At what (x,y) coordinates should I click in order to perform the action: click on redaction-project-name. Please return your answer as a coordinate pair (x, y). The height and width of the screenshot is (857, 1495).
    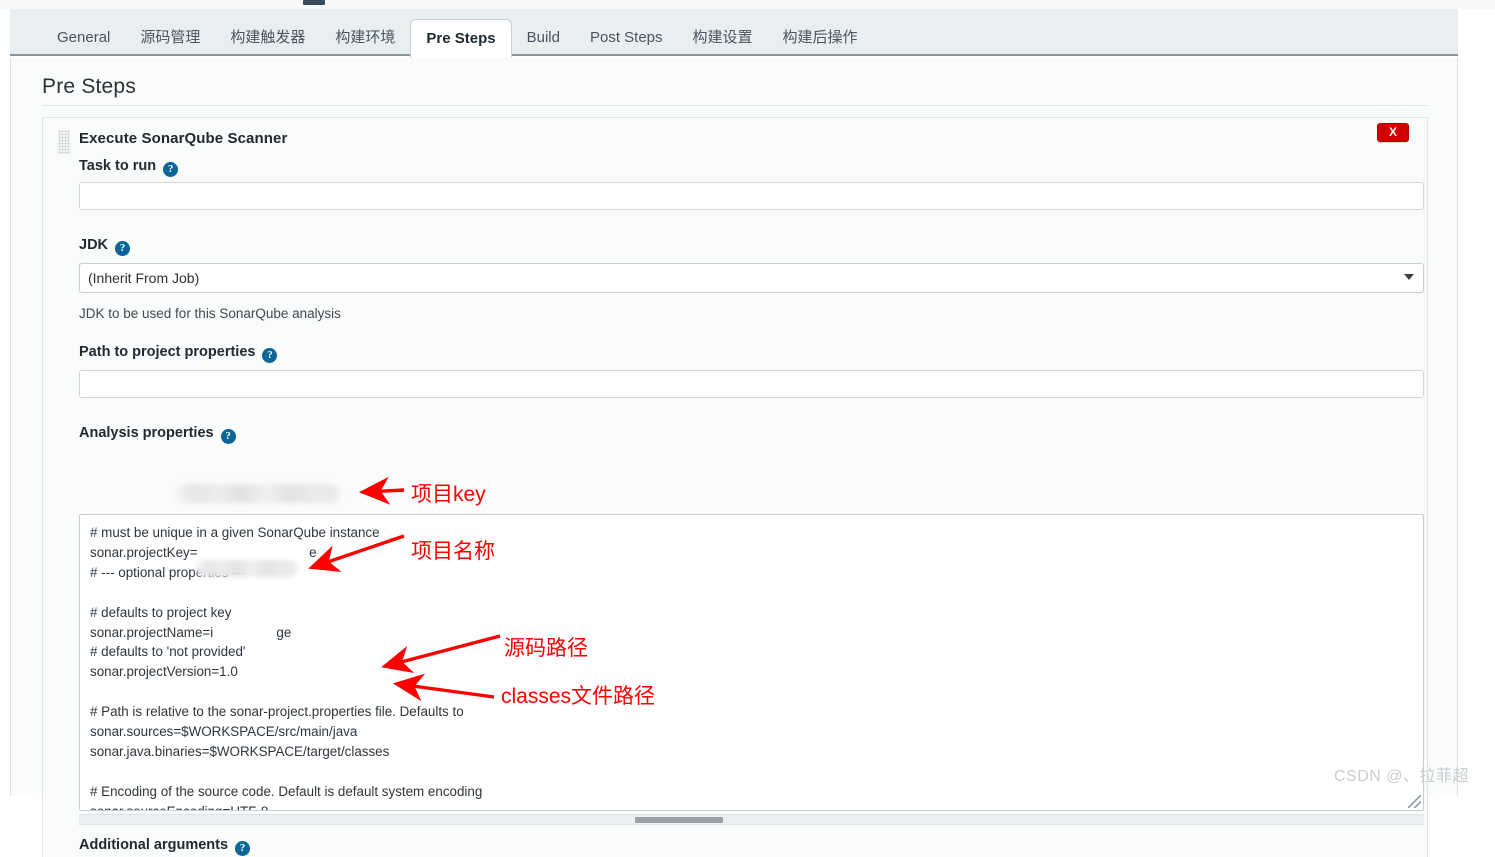
    Looking at the image, I should click on (246, 568).